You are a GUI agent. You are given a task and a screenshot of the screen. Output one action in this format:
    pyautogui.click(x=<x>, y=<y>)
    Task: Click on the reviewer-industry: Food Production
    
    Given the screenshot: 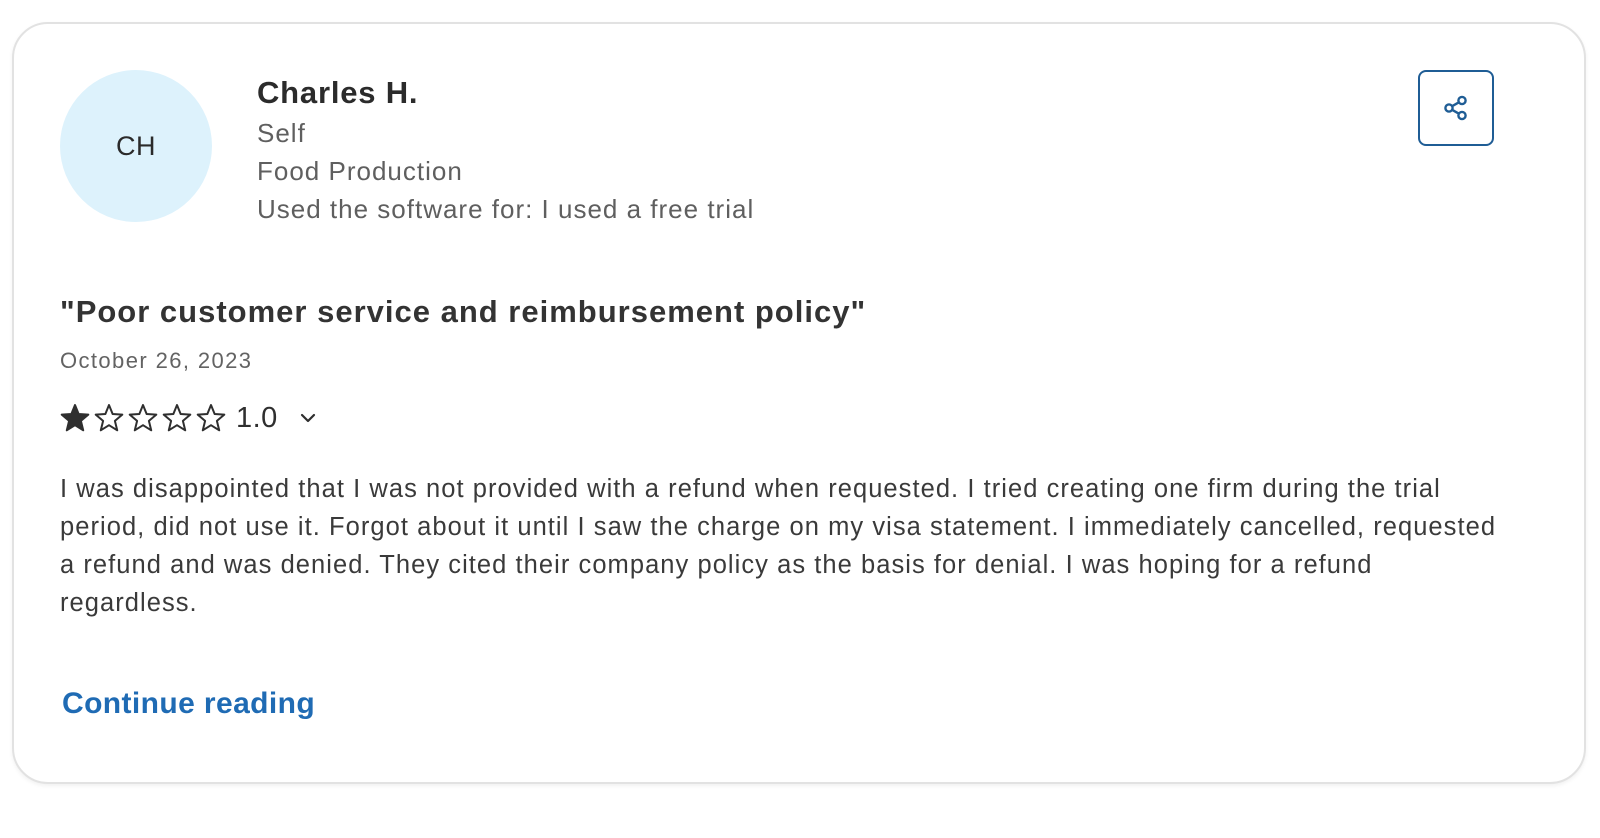 What is the action you would take?
    pyautogui.click(x=360, y=171)
    